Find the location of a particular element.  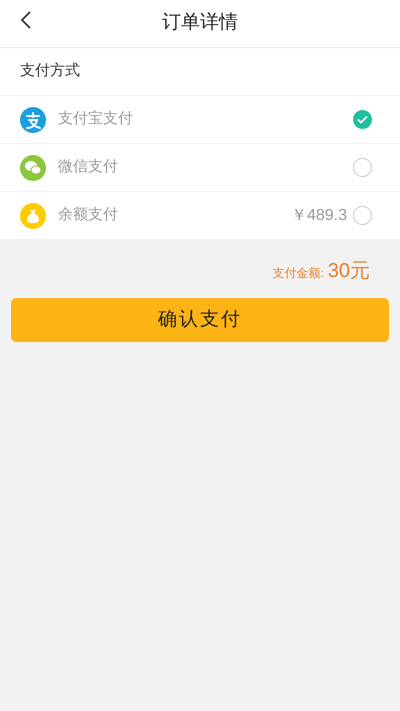

amount-value: 30元 is located at coordinates (349, 271).